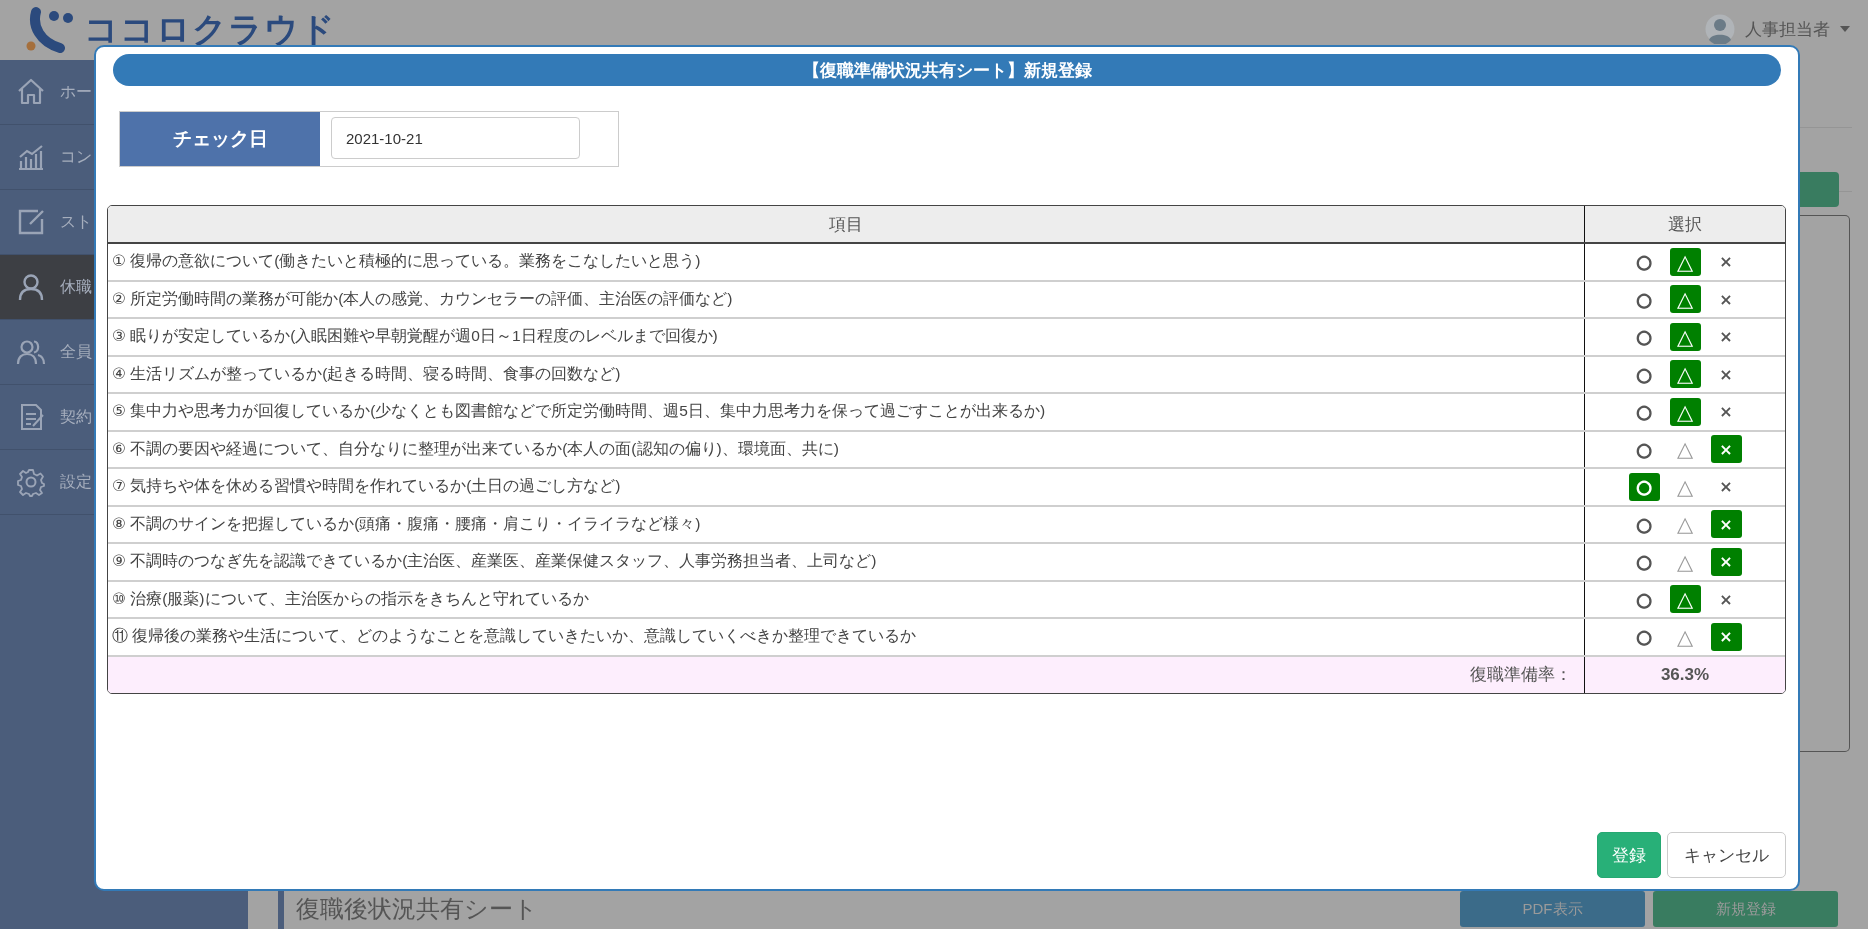 Image resolution: width=1868 pixels, height=929 pixels. I want to click on question-text: ① 復帰の意欲について(働きたいと積極的に思っている。業務をこなしたいと思う), so click(406, 261).